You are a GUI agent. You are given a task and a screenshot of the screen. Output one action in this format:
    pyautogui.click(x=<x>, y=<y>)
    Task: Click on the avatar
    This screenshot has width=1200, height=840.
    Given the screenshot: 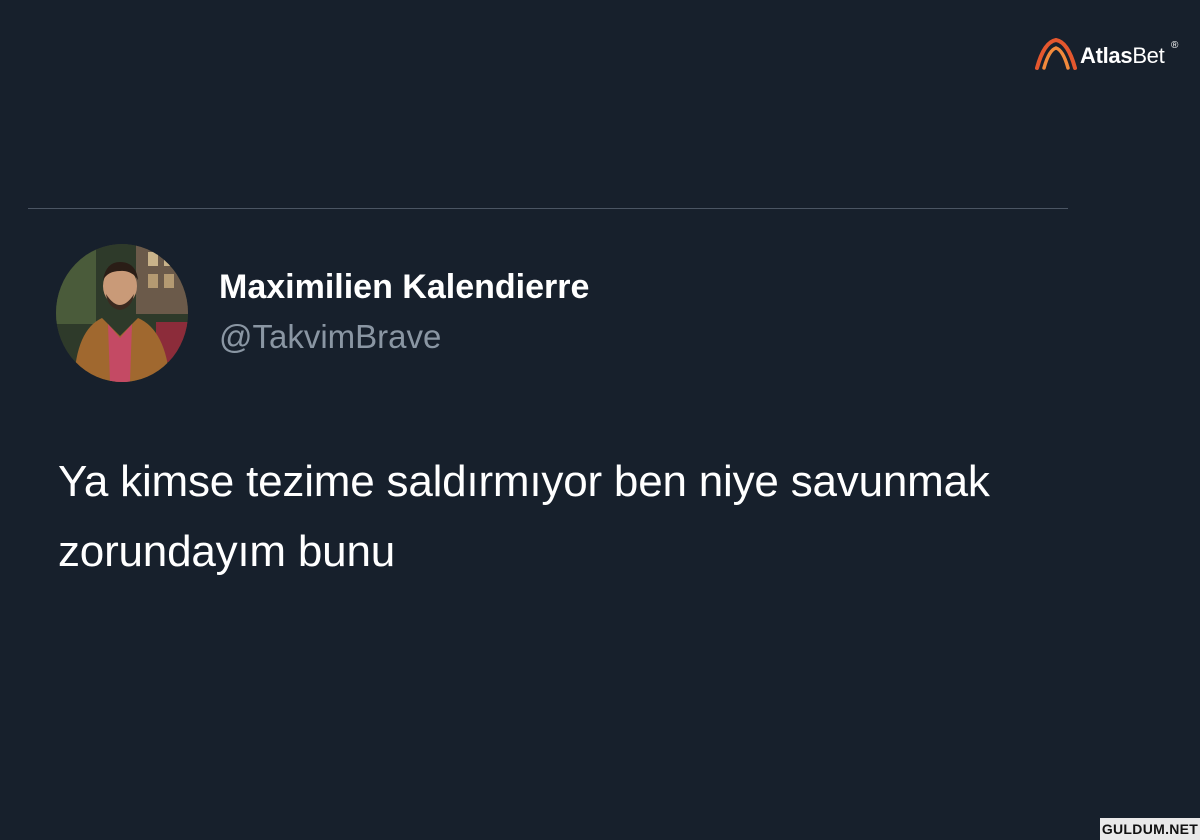 What is the action you would take?
    pyautogui.click(x=122, y=313)
    